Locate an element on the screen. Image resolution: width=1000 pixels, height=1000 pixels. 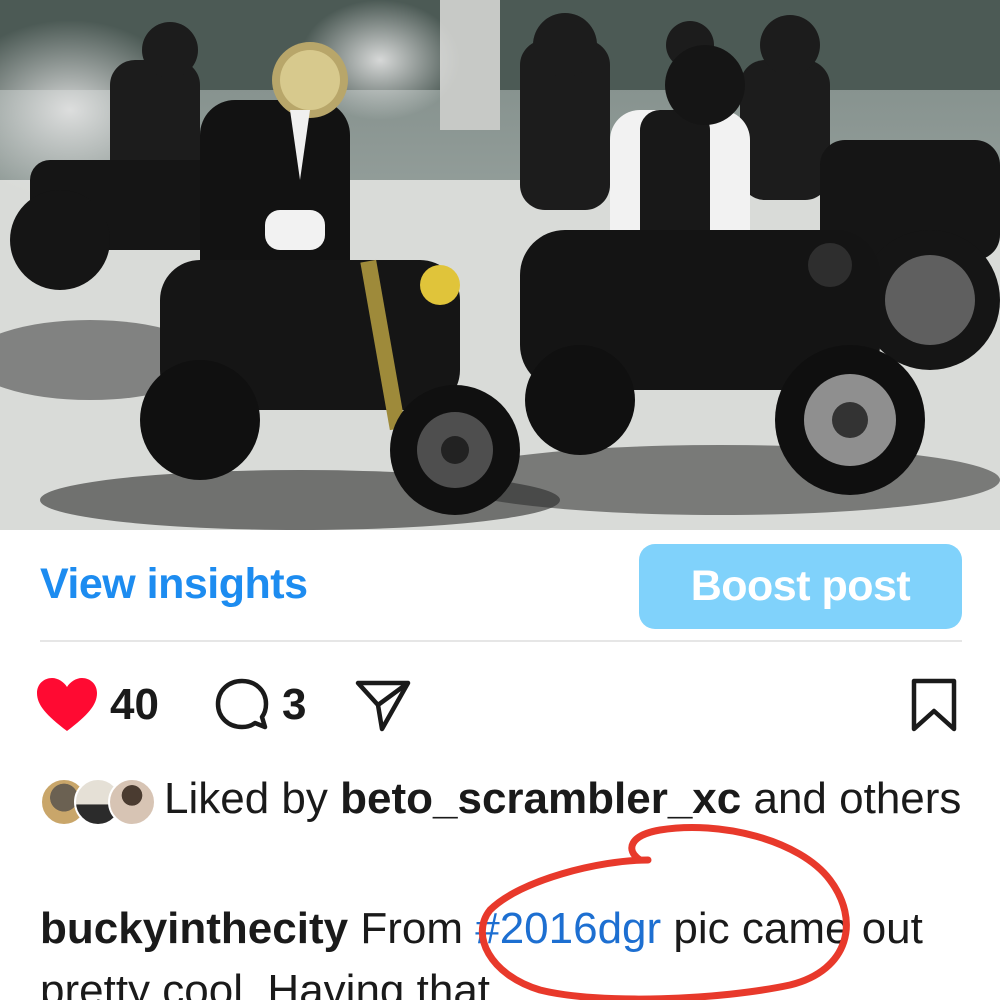
liked-by-prefix: Liked by is located at coordinates (246, 798).